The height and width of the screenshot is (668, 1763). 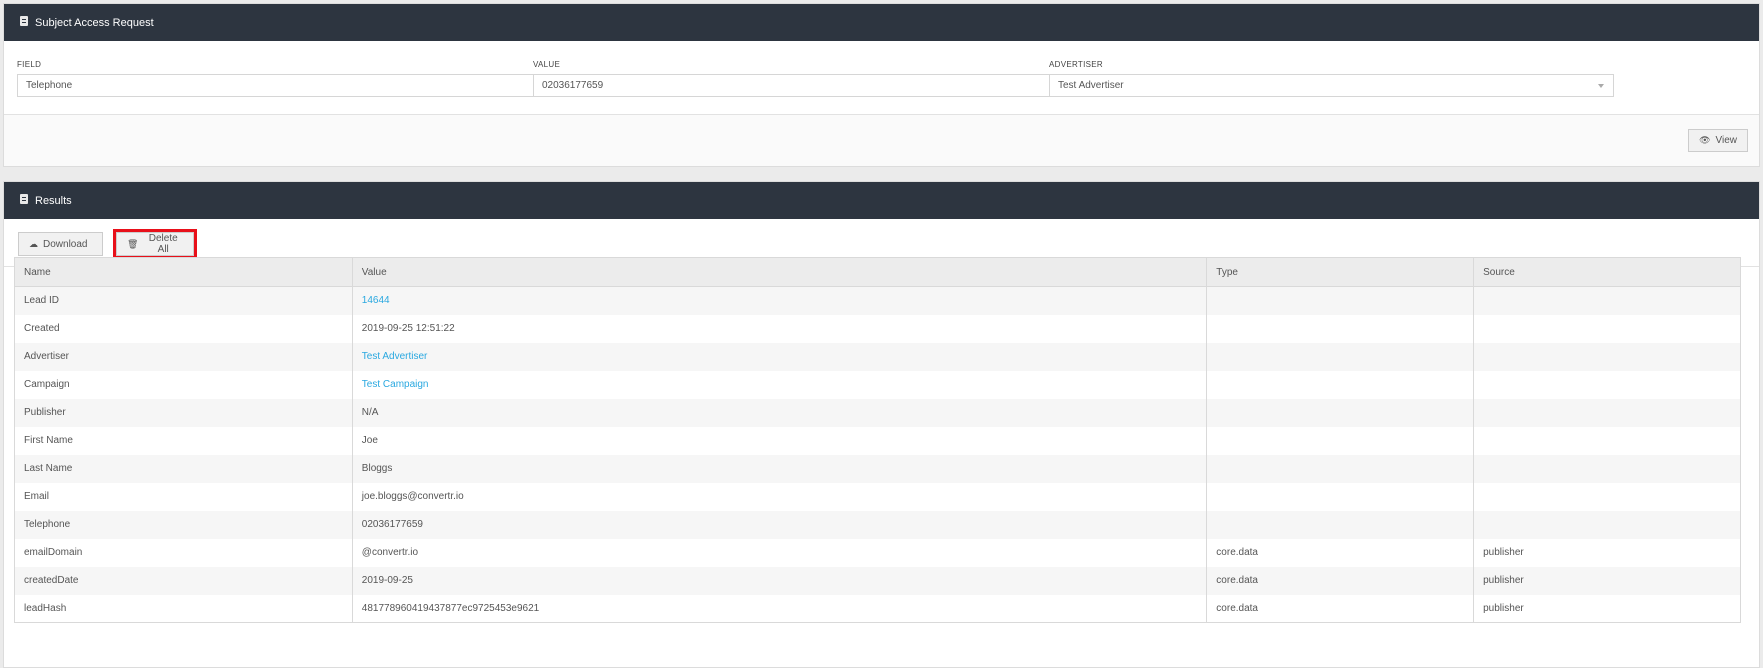 I want to click on cell-name: Email, so click(x=183, y=496).